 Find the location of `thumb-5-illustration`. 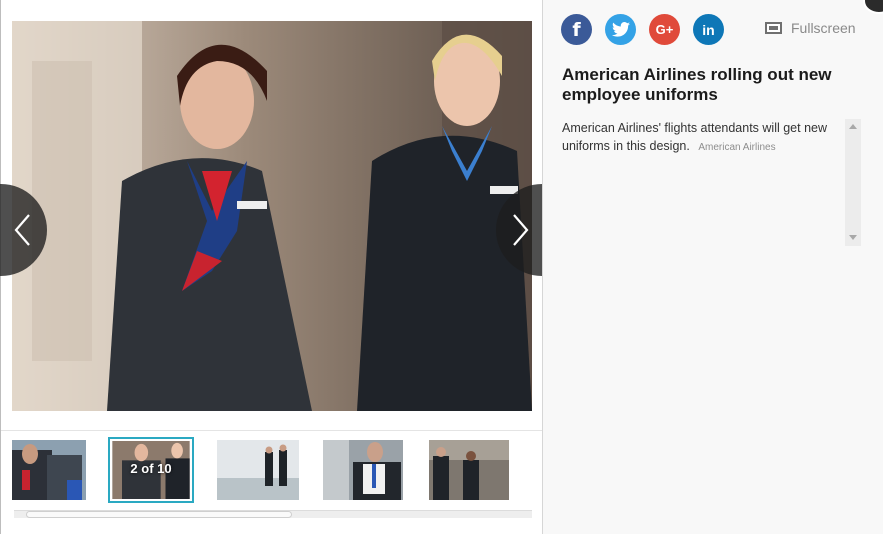

thumb-5-illustration is located at coordinates (469, 470).